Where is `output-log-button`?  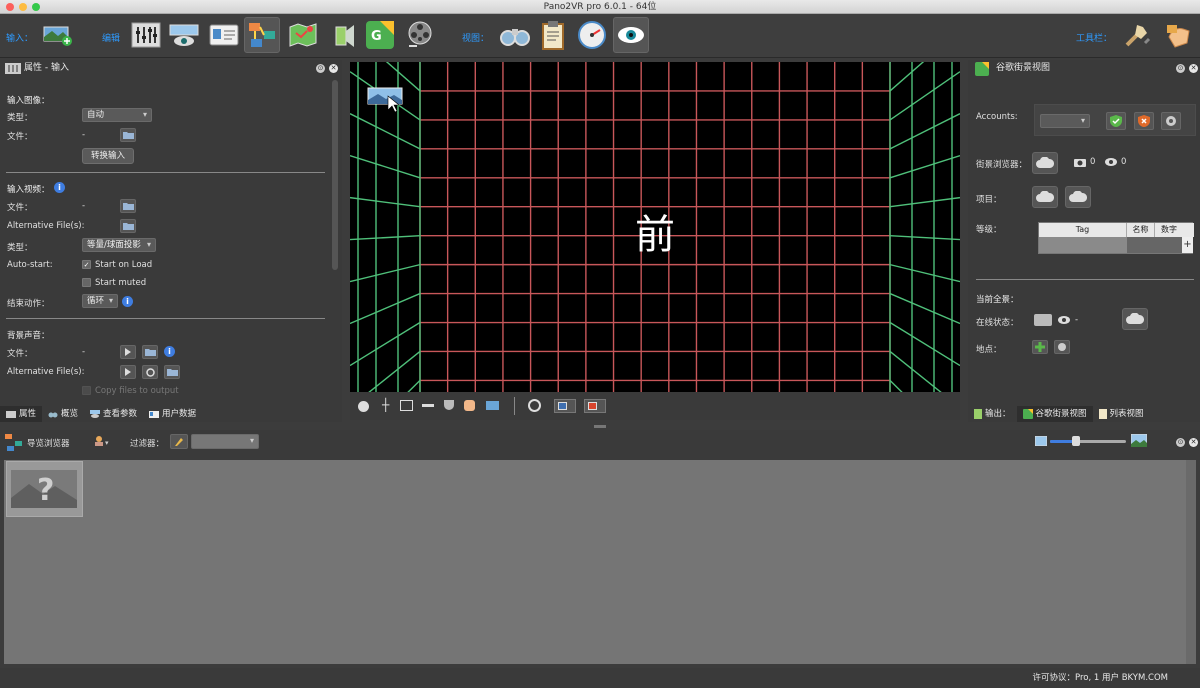
output-log-button is located at coordinates (553, 35).